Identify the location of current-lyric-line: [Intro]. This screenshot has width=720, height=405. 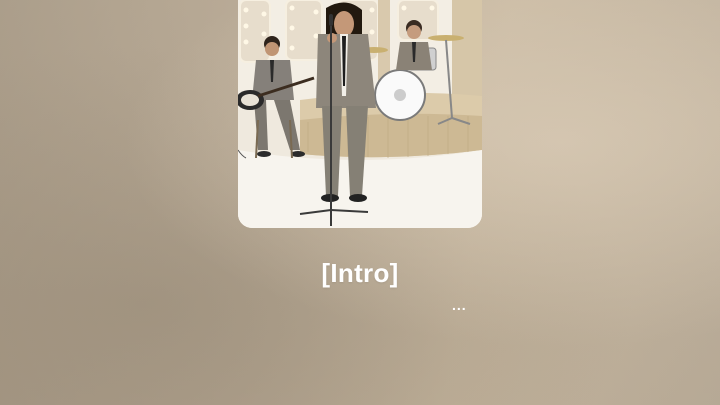
(360, 273).